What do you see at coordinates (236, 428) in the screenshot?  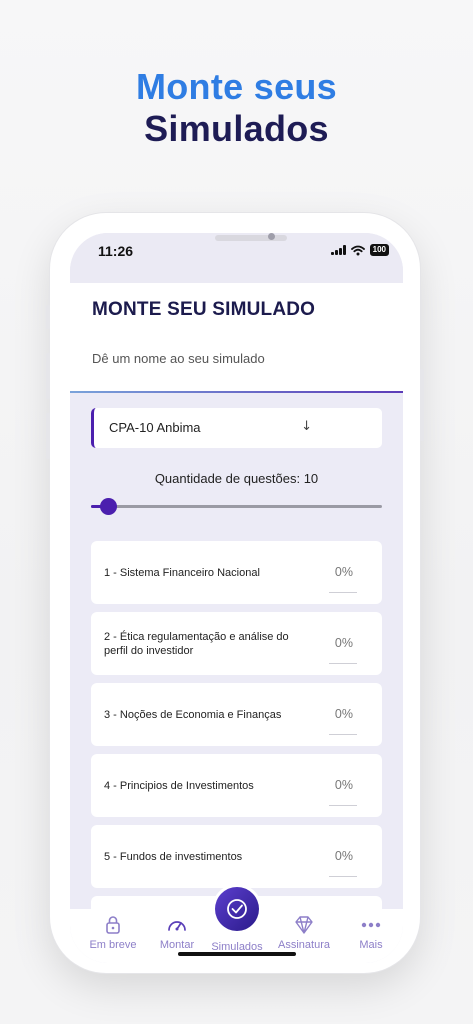 I see `exam-select: CPA-10 Anbima ↓` at bounding box center [236, 428].